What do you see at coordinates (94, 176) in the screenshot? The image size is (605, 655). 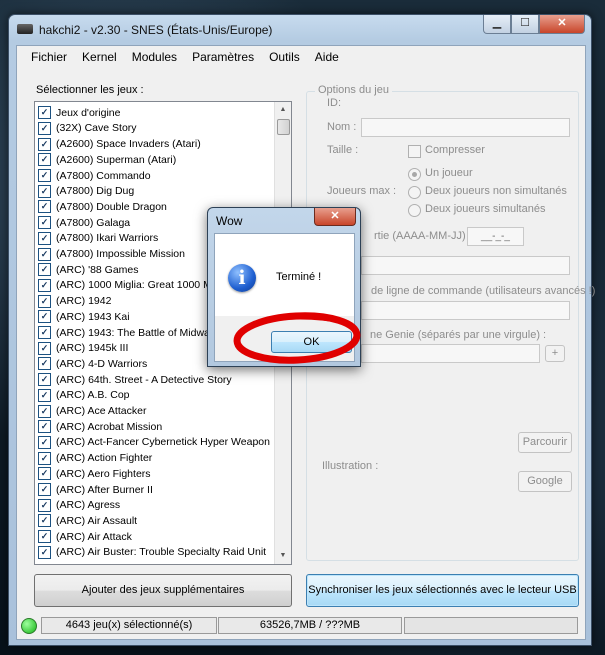 I see `game-list-item: ✓ (A7800) Commando` at bounding box center [94, 176].